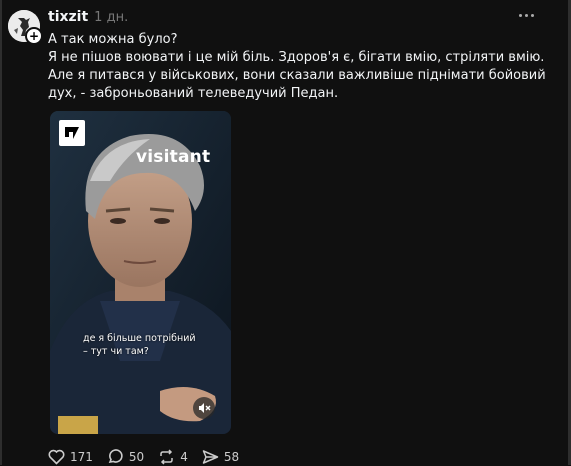 This screenshot has width=571, height=466. I want to click on like-button: 171, so click(70, 457).